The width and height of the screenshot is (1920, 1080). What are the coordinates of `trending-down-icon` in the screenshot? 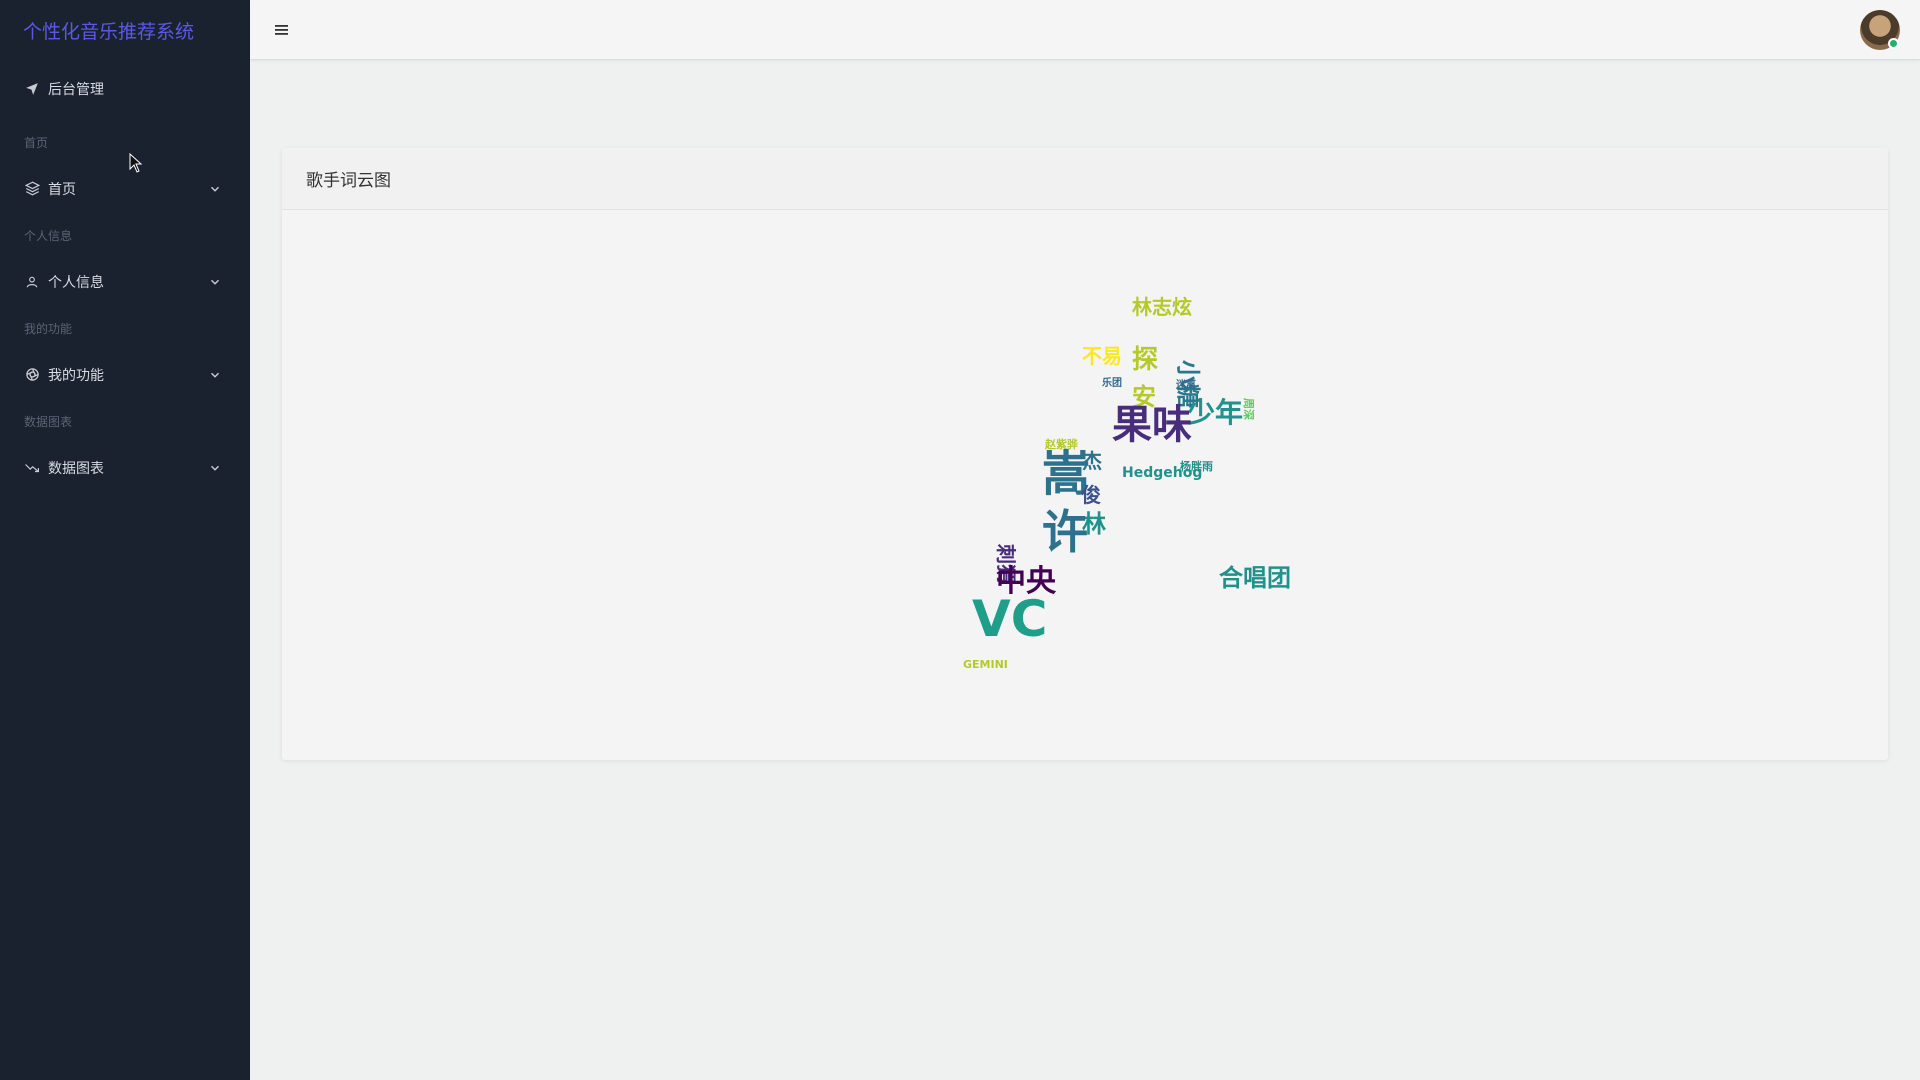 It's located at (32, 468).